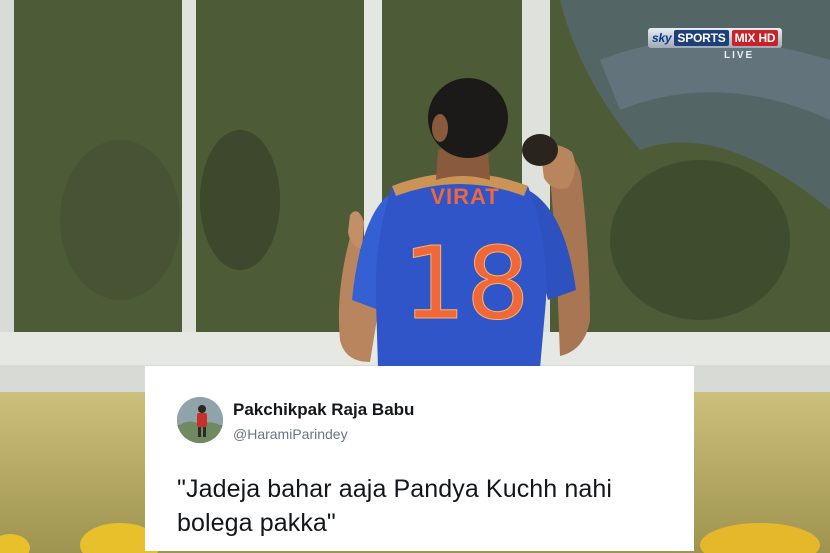  Describe the element at coordinates (662, 38) in the screenshot. I see `broadcaster-brand: sky` at that location.